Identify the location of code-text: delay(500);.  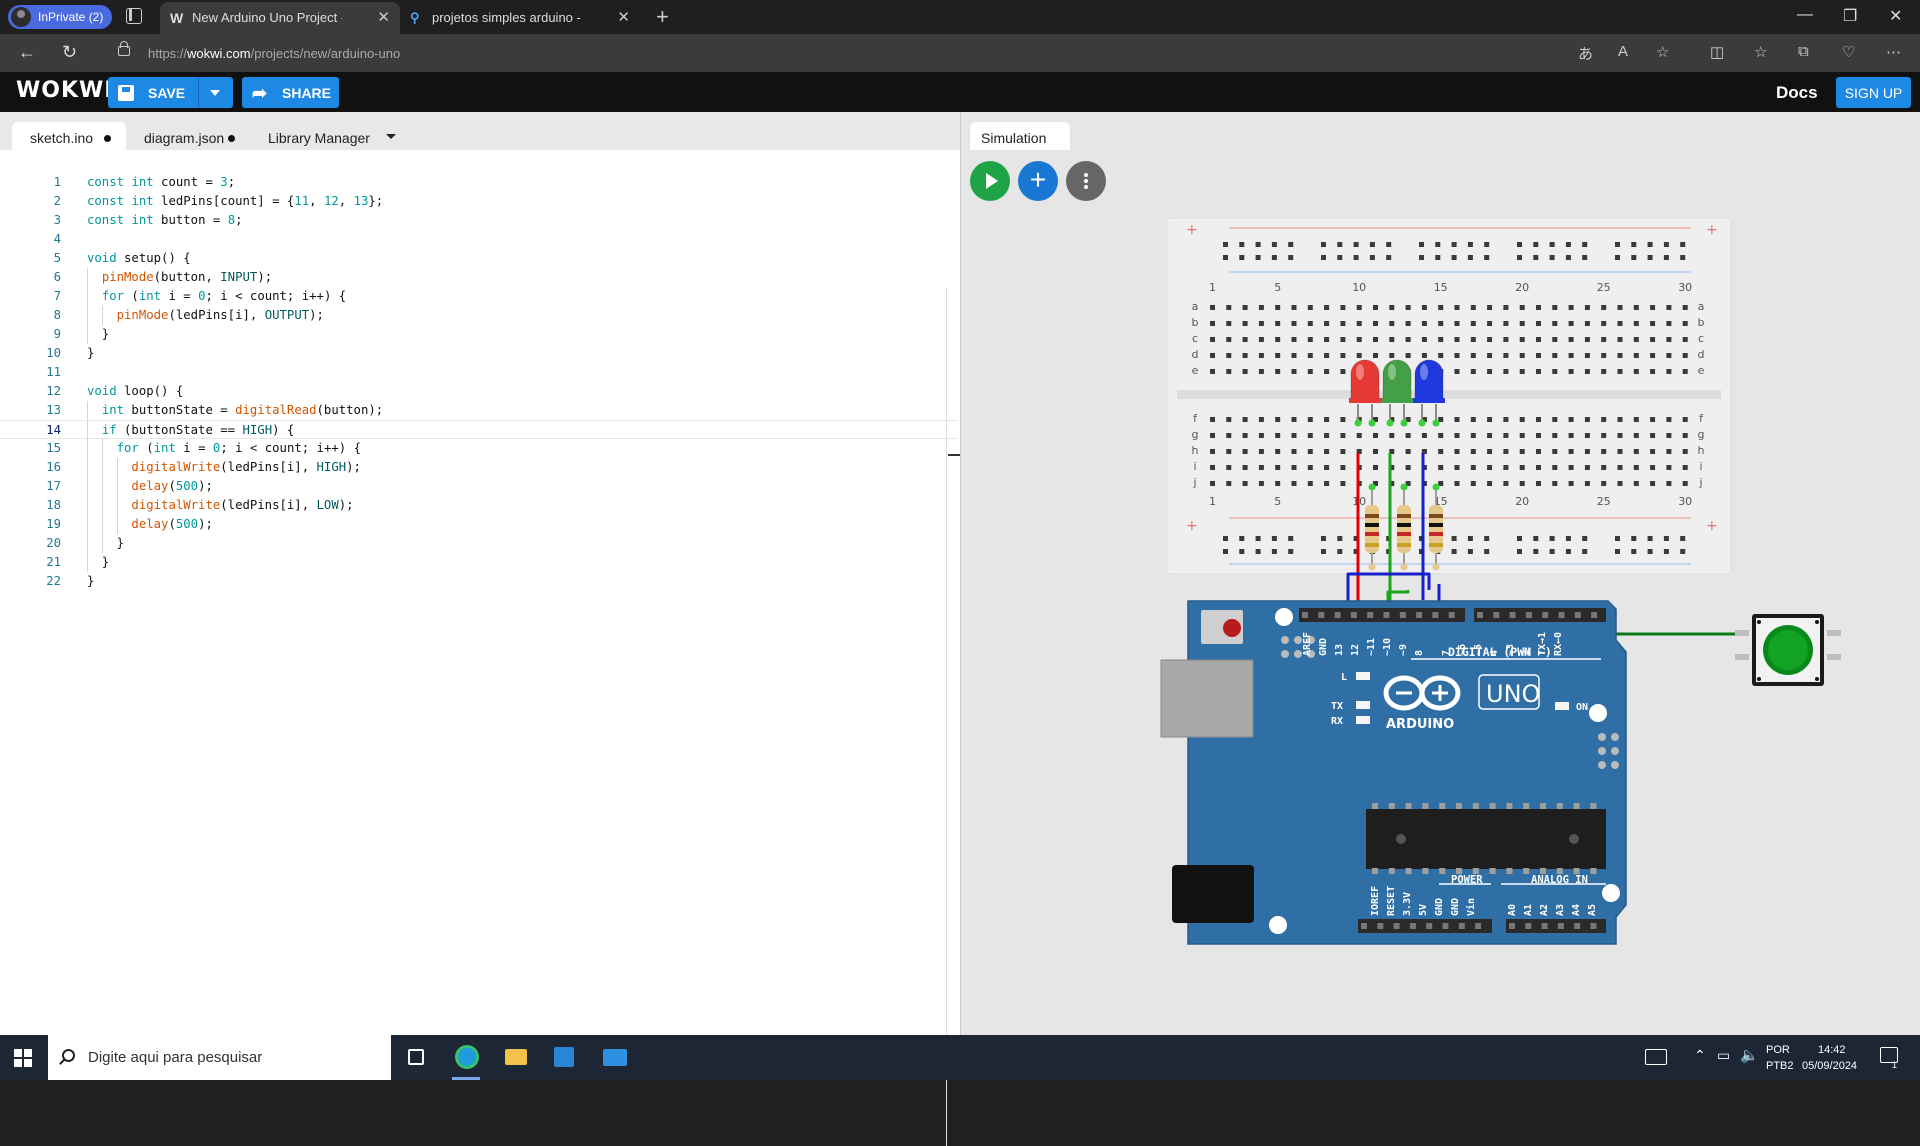
(172, 524).